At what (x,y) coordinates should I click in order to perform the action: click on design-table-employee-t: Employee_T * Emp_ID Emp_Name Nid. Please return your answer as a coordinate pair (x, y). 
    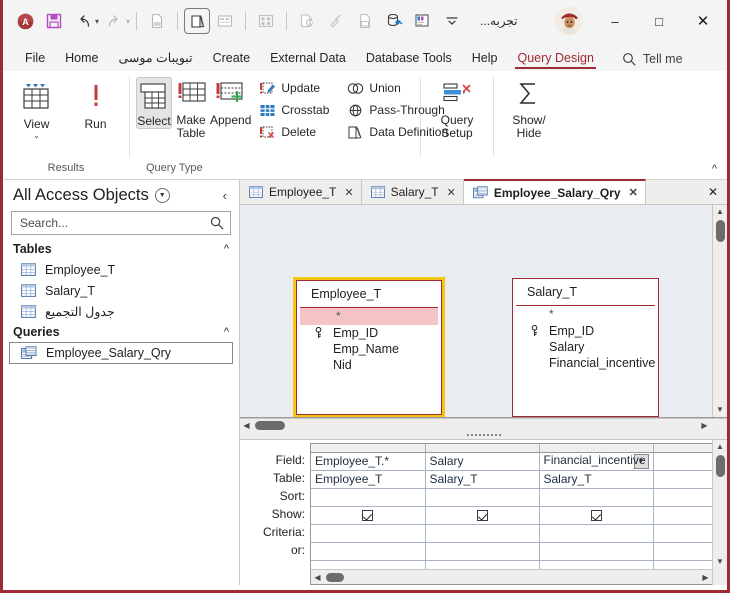
    Looking at the image, I should click on (369, 347).